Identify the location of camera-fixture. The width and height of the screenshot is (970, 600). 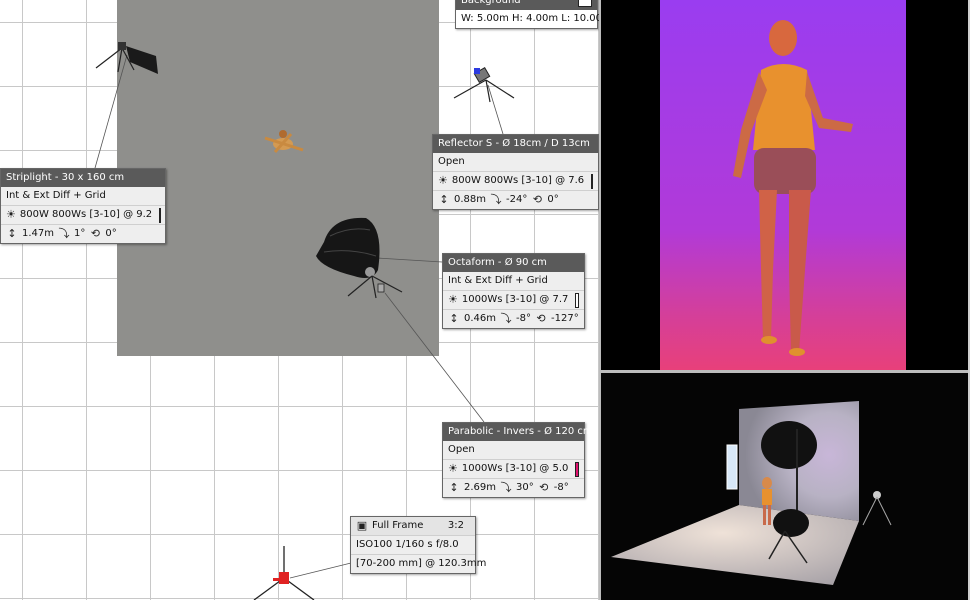
(285, 572).